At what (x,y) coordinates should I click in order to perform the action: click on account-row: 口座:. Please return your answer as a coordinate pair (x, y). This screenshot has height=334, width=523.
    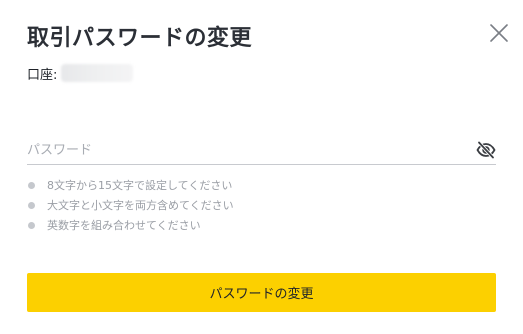
    Looking at the image, I should click on (80, 73).